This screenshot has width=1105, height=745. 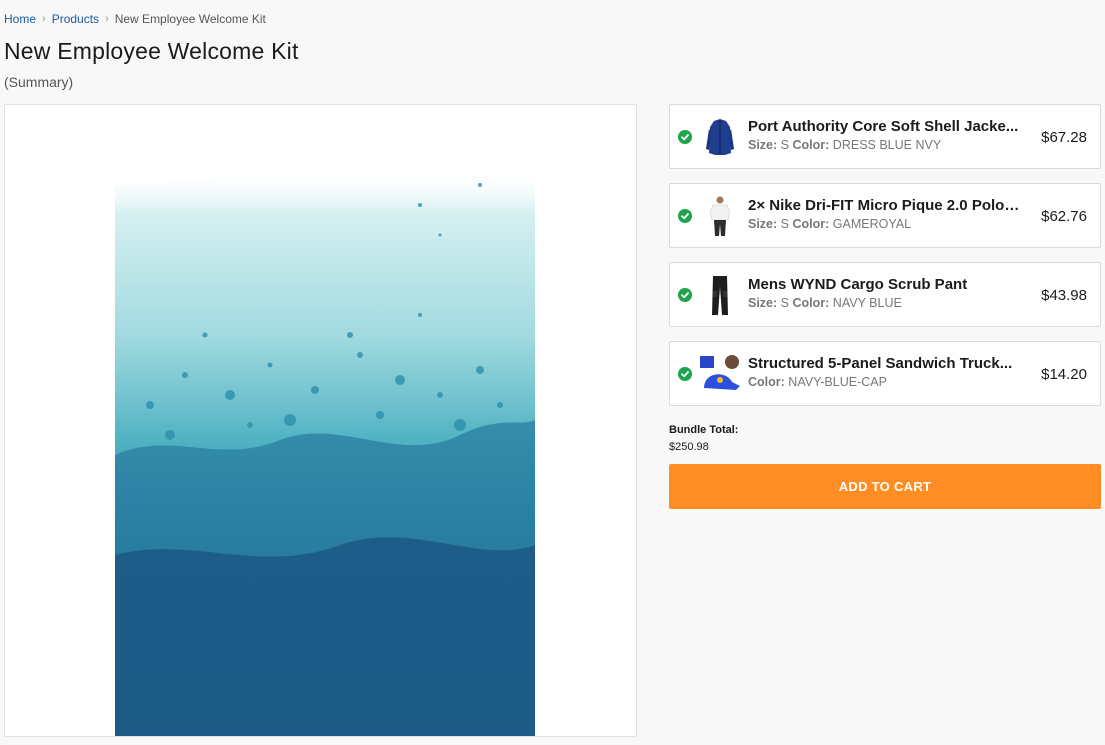 I want to click on add-to-cart-button: ADD TO CART, so click(x=885, y=486).